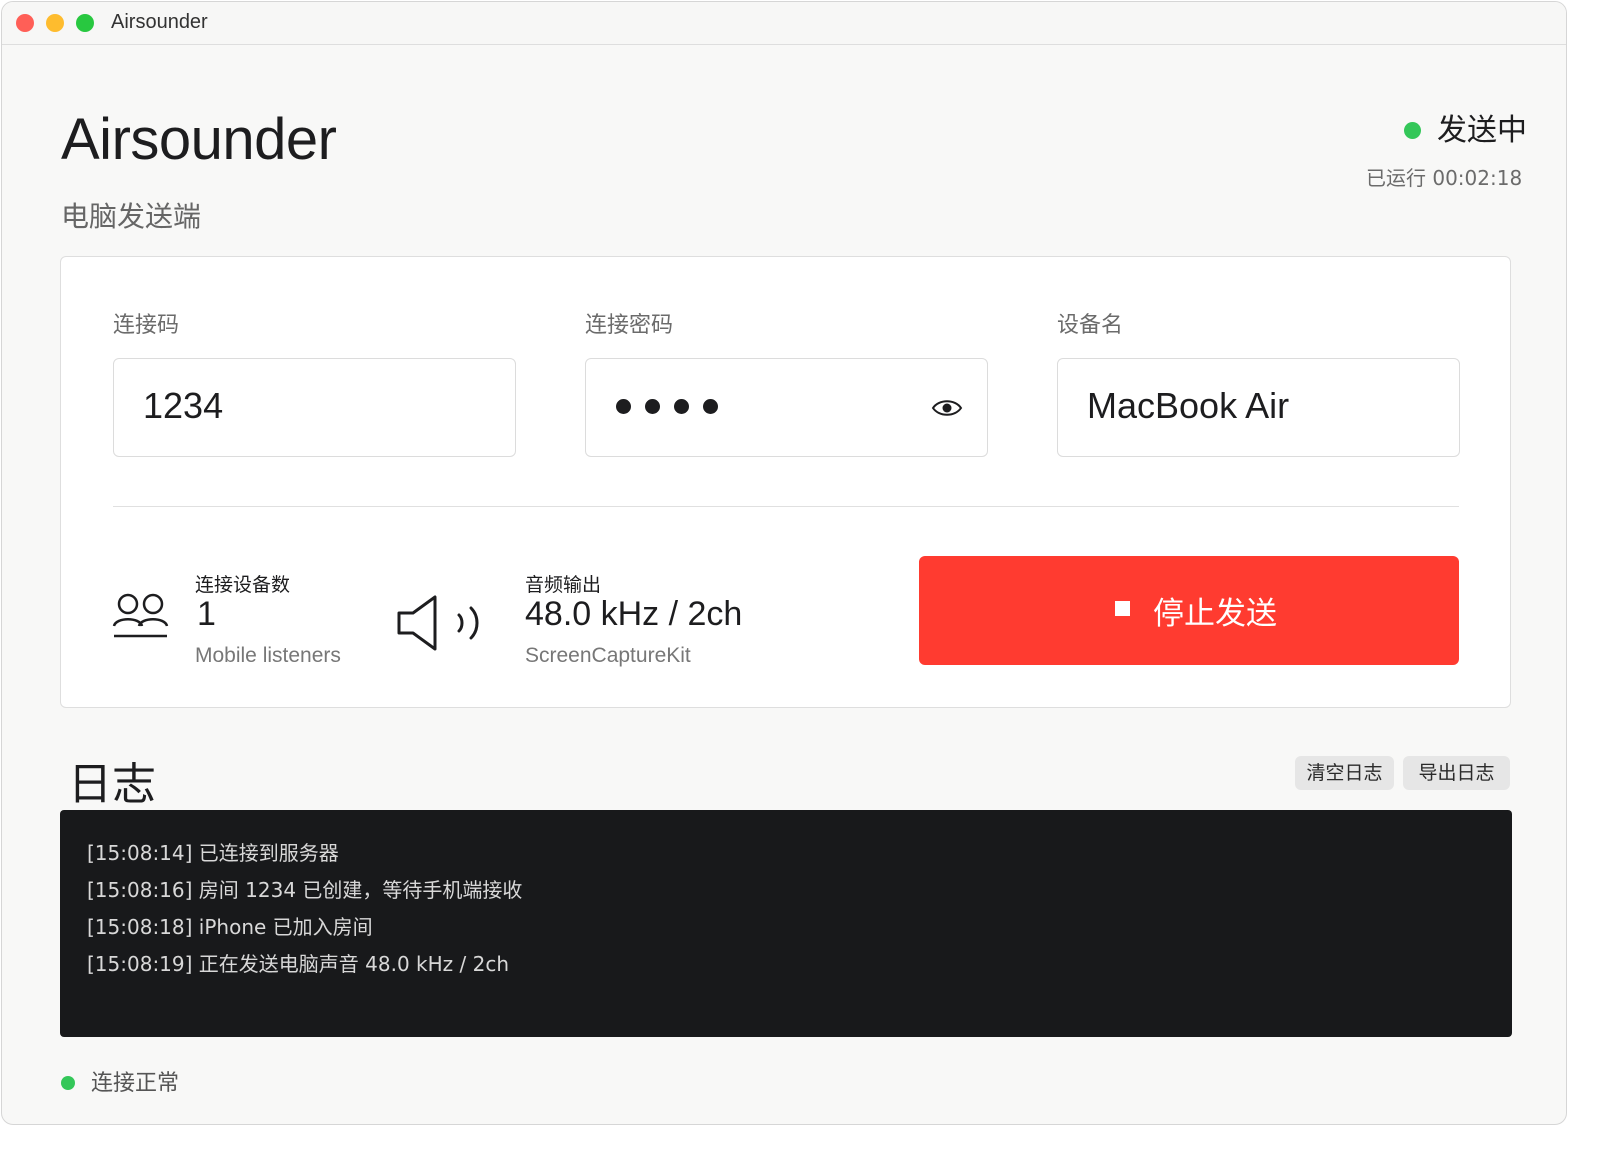 The height and width of the screenshot is (1150, 1600). I want to click on audio-output-title: 音频输出, so click(563, 585).